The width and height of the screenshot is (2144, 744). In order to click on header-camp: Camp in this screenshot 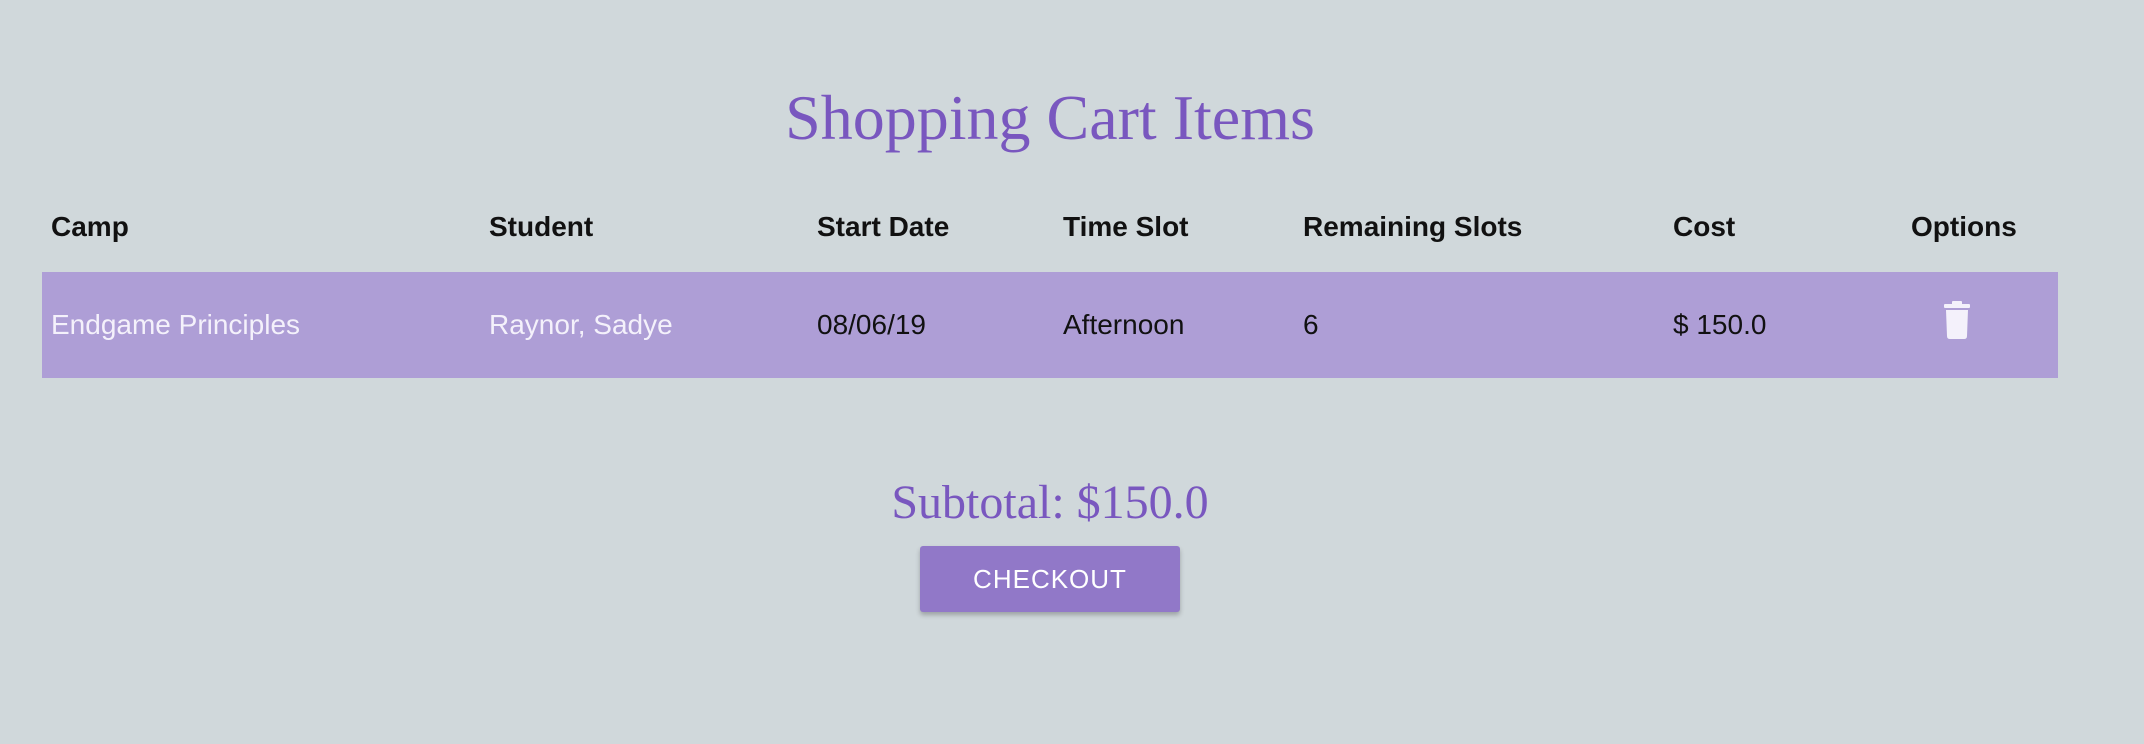, I will do `click(90, 226)`.